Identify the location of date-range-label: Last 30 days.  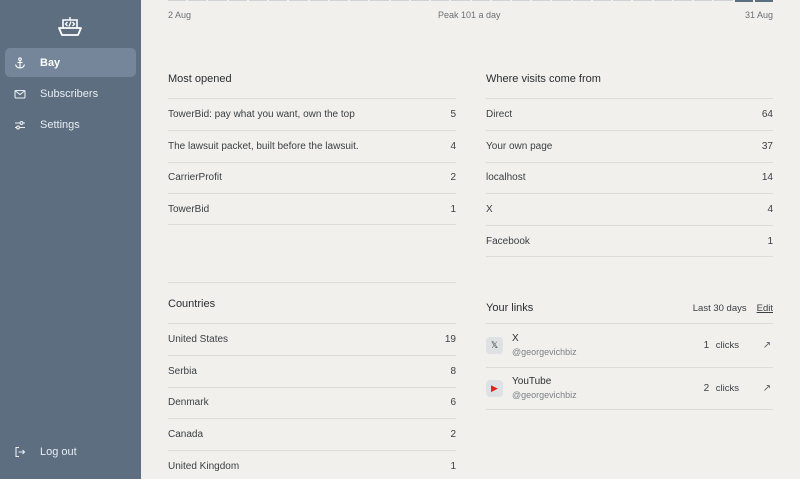
(719, 308).